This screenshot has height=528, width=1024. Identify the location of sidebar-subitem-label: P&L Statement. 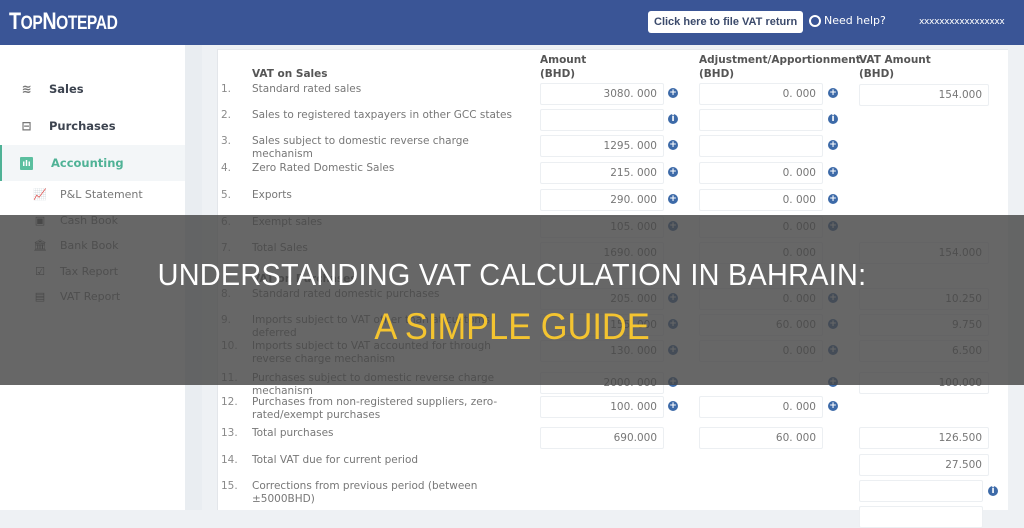
(101, 194).